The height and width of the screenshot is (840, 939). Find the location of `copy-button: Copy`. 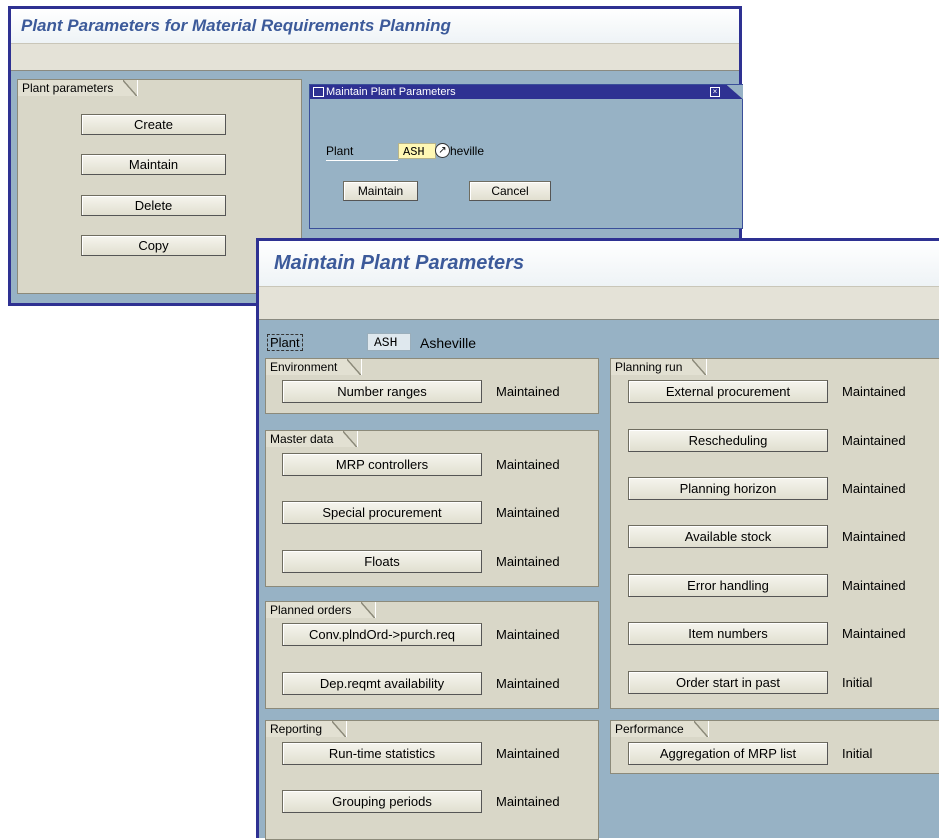

copy-button: Copy is located at coordinates (153, 245).